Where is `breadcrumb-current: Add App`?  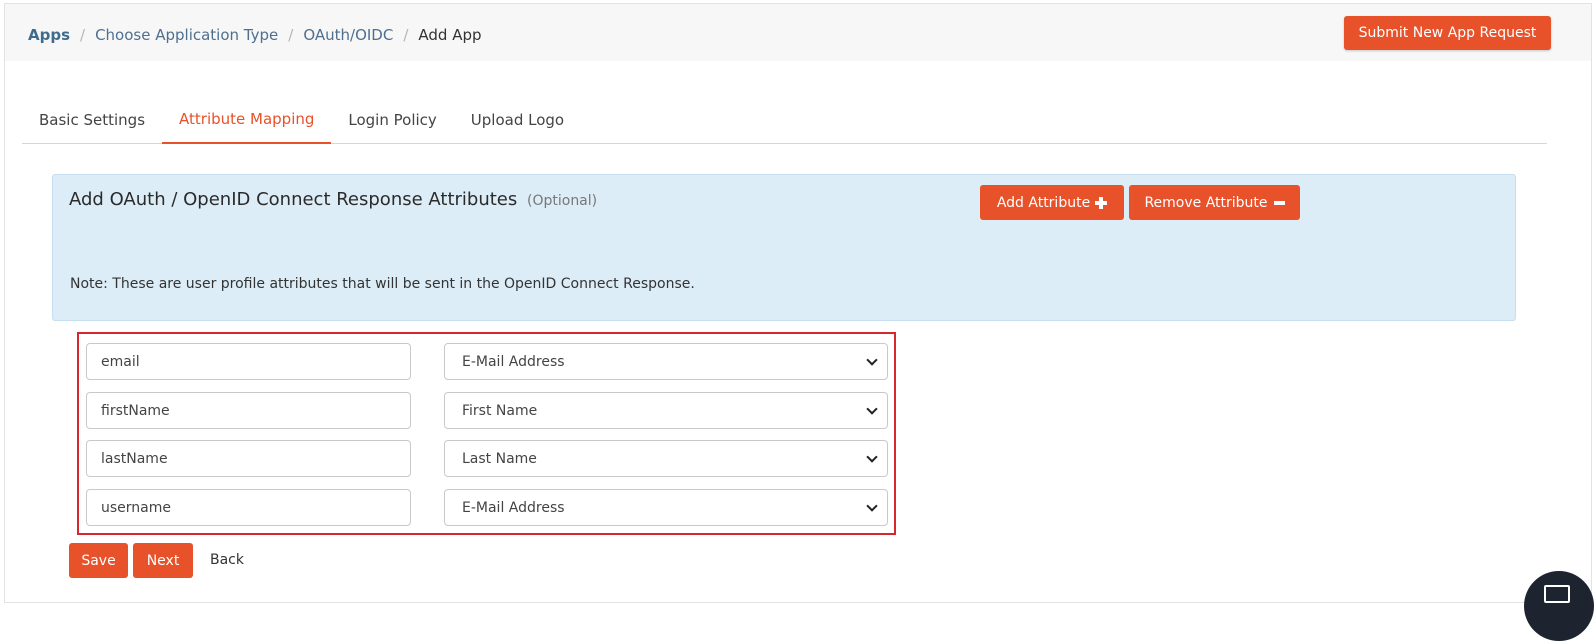 breadcrumb-current: Add App is located at coordinates (450, 35).